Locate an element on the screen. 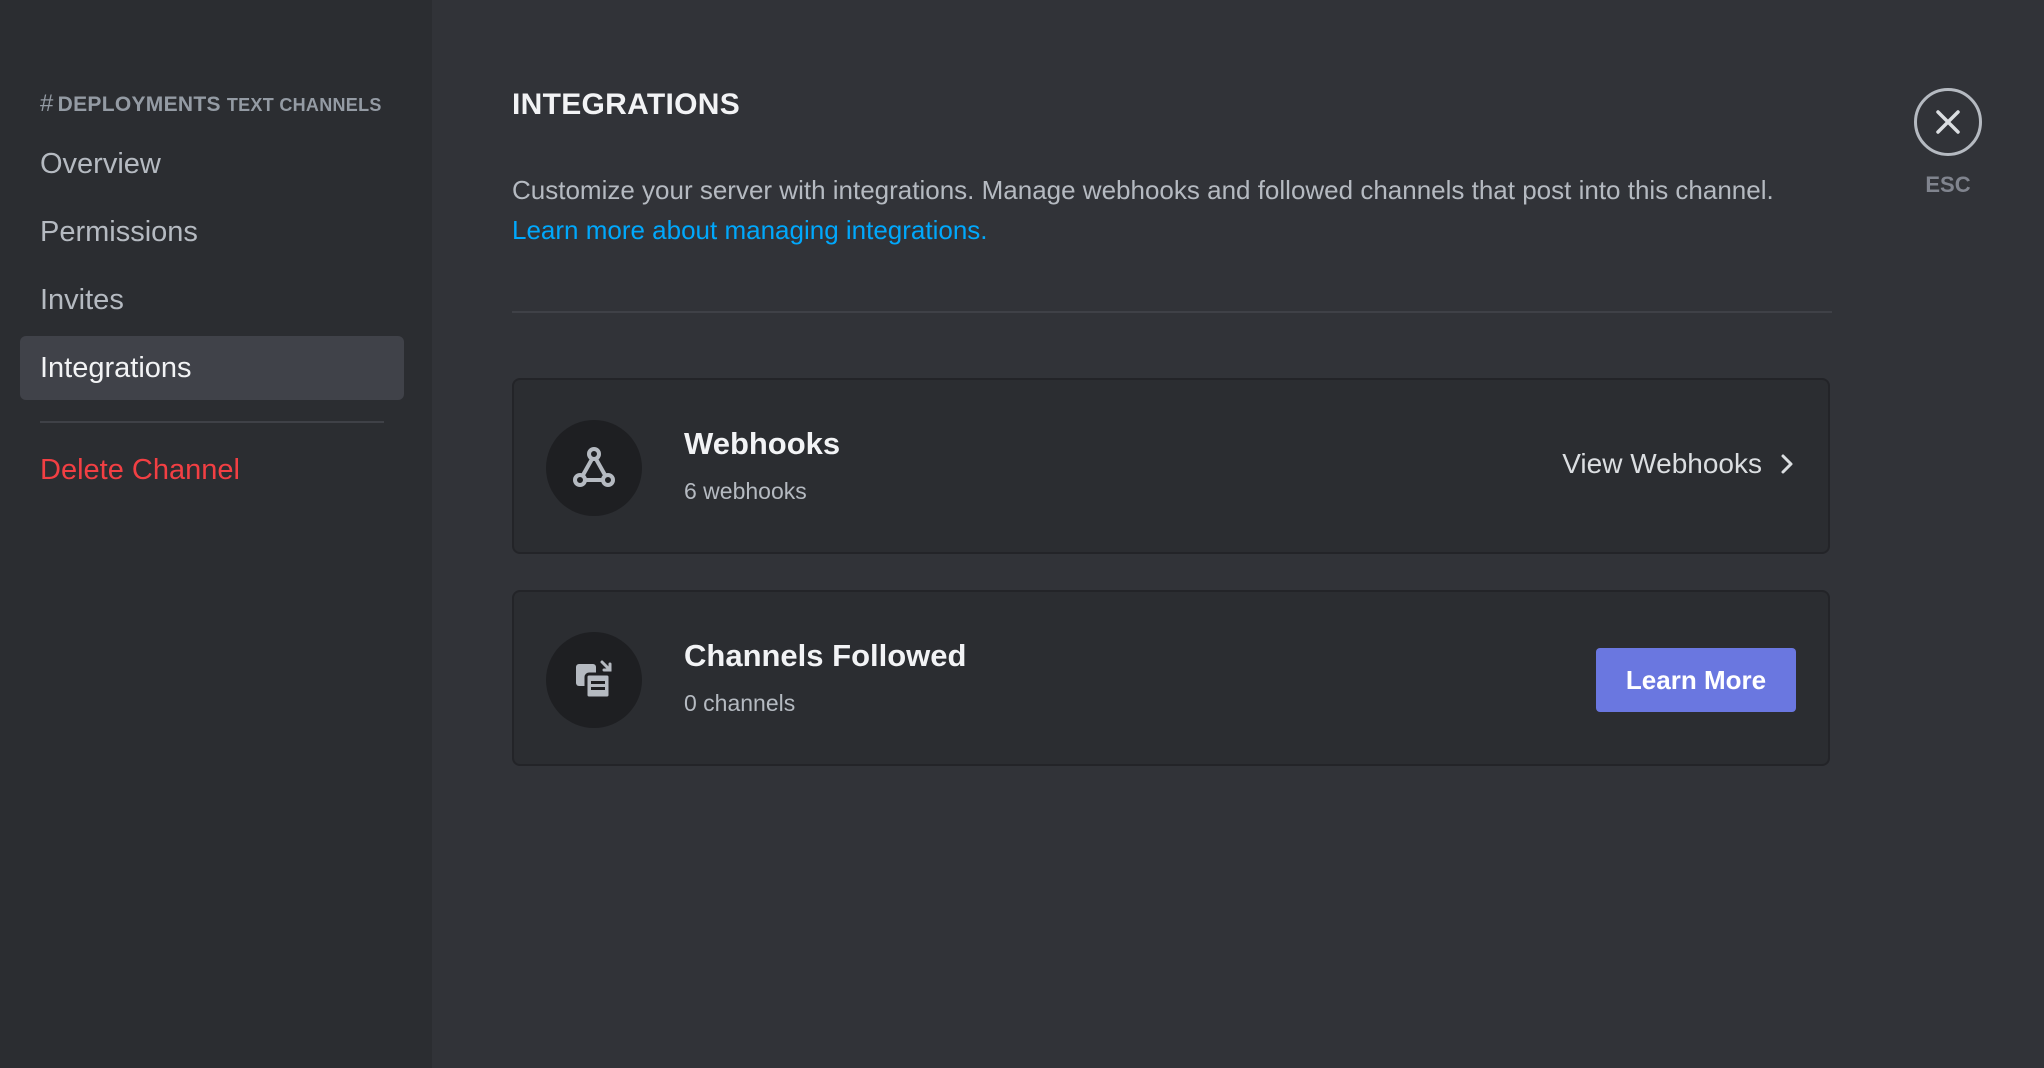 The image size is (2044, 1068). sidebar-item-invites: Invites is located at coordinates (212, 300).